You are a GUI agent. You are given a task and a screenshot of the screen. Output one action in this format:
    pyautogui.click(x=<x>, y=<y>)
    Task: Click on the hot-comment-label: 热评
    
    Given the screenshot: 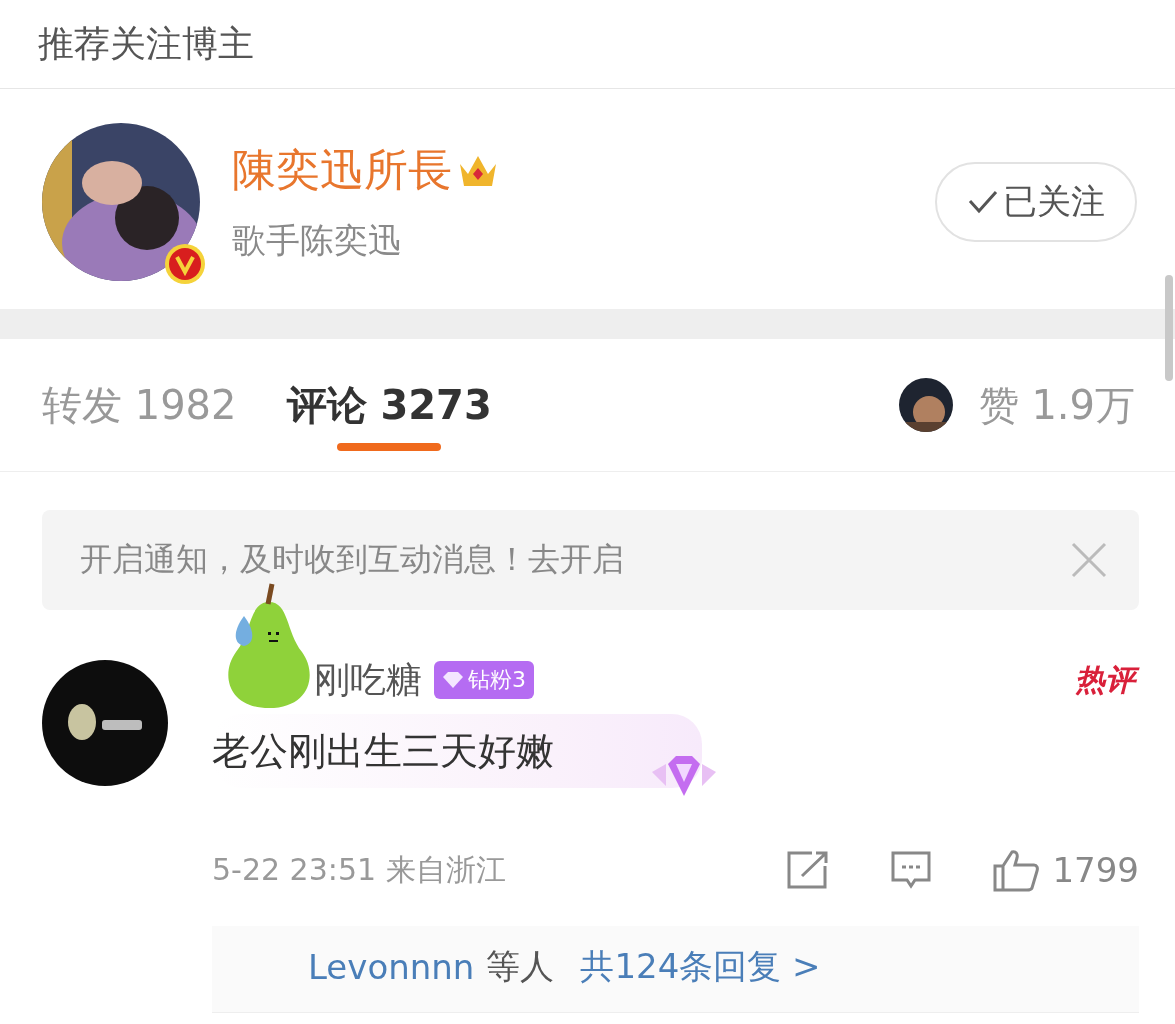 What is the action you would take?
    pyautogui.click(x=1107, y=680)
    